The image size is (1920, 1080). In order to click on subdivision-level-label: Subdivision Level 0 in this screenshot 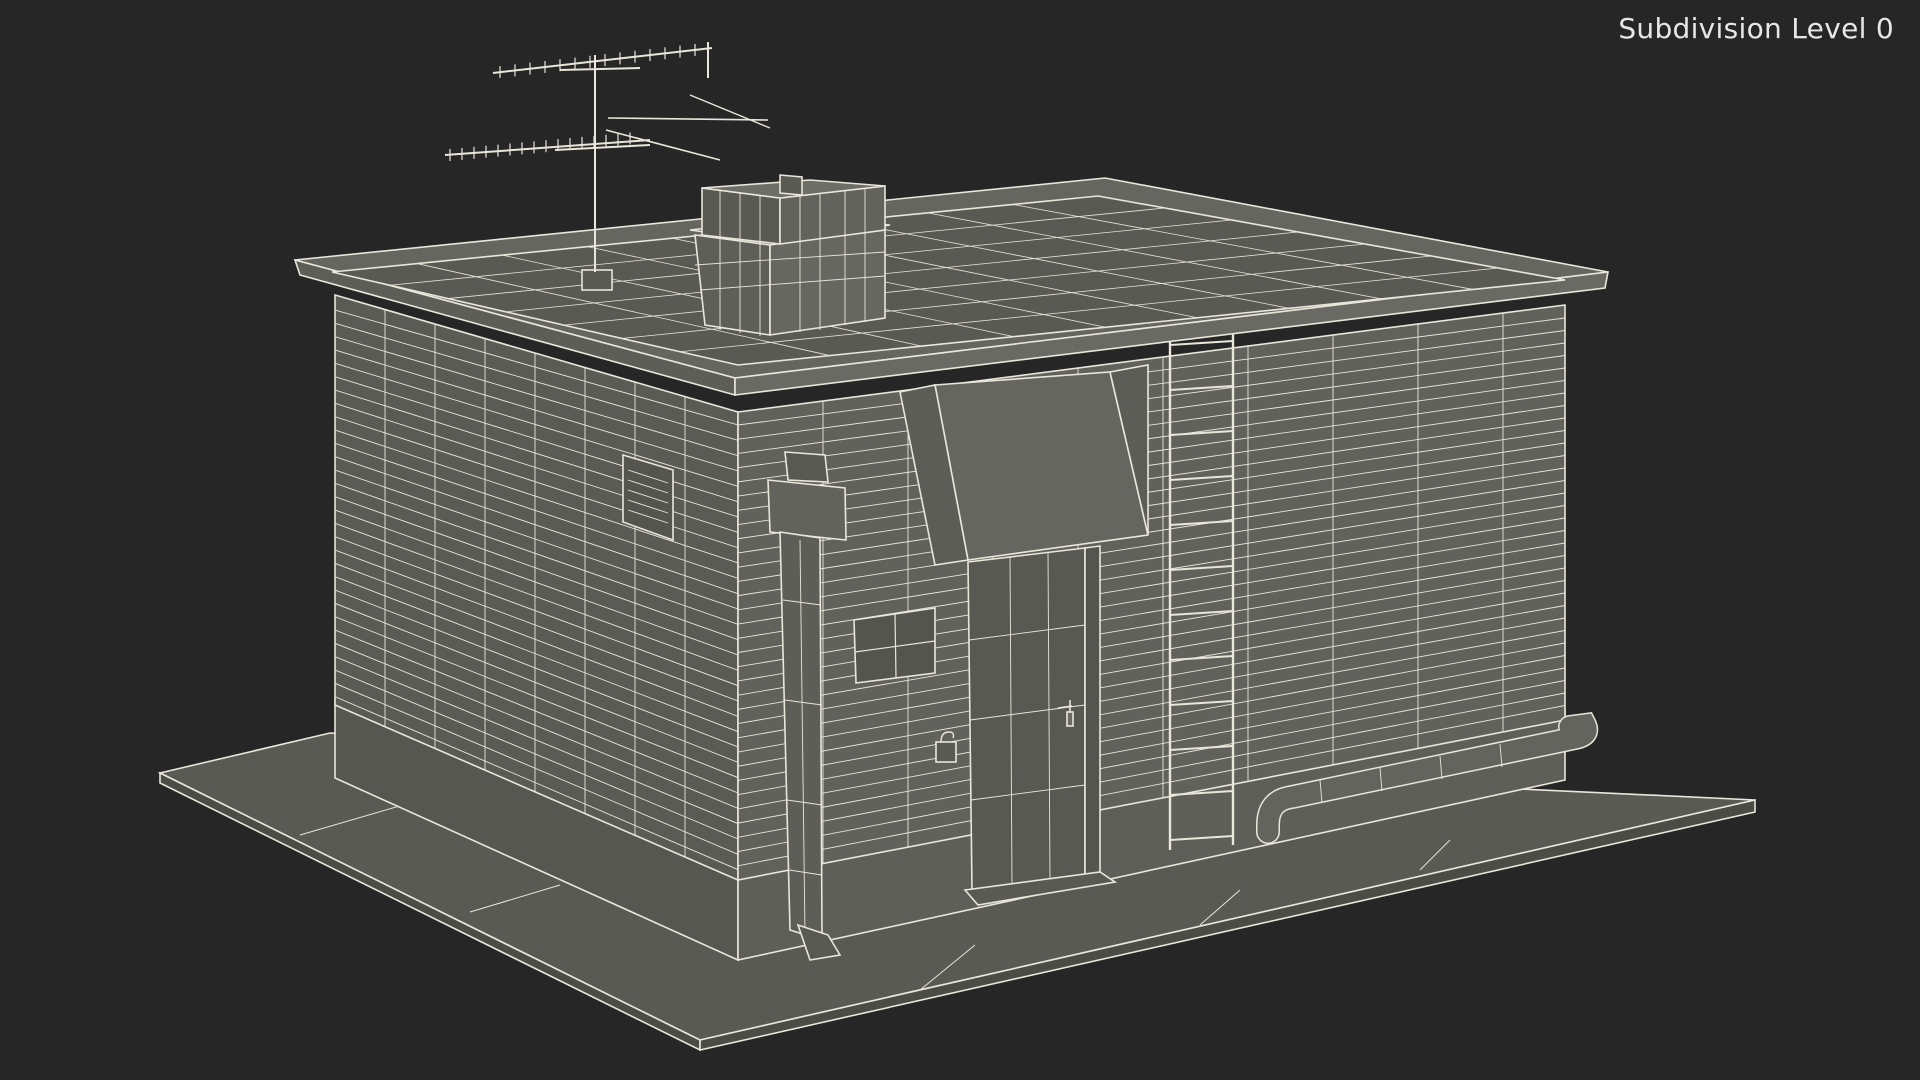, I will do `click(1756, 28)`.